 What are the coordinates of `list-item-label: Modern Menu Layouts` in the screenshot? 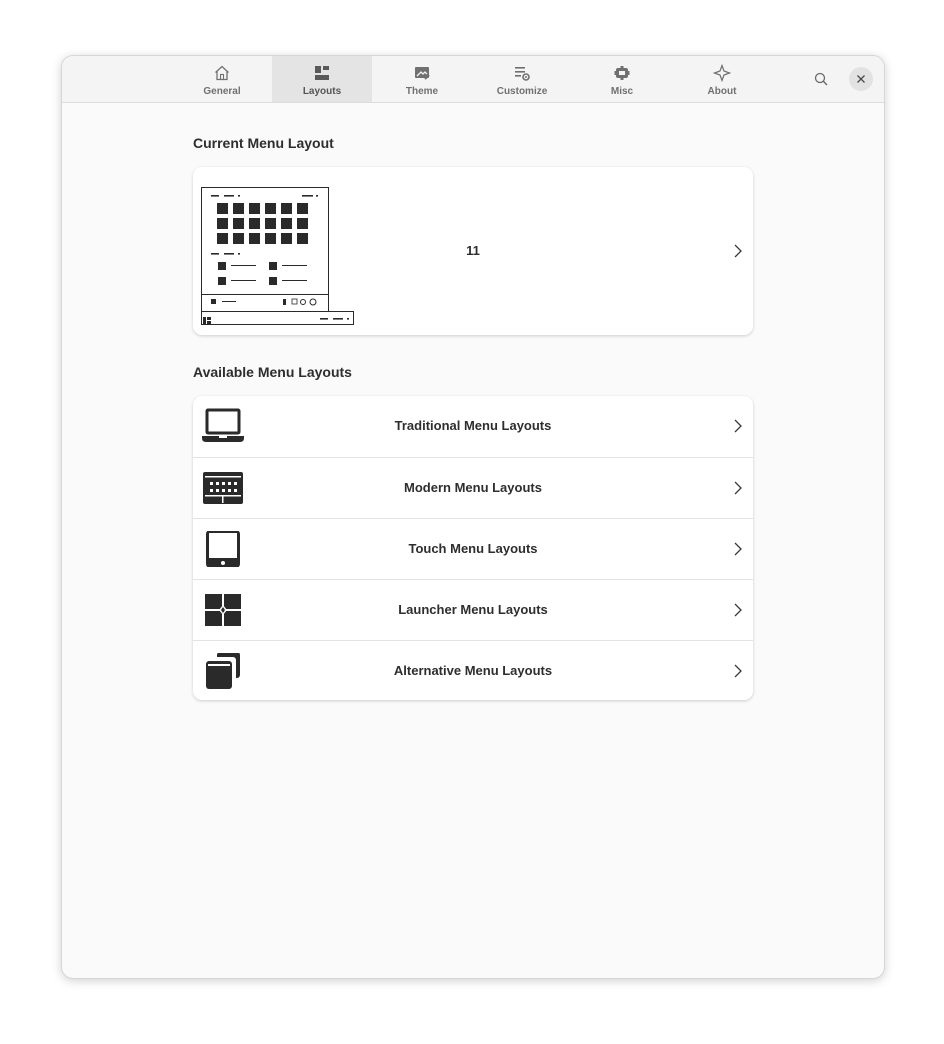 It's located at (473, 487).